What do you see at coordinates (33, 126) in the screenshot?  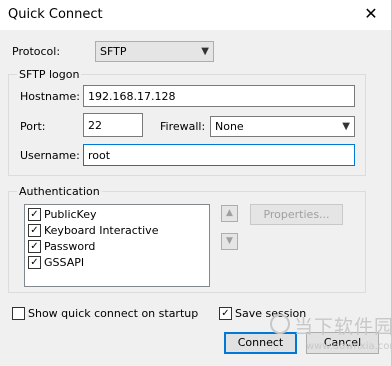 I see `port-label: Port:` at bounding box center [33, 126].